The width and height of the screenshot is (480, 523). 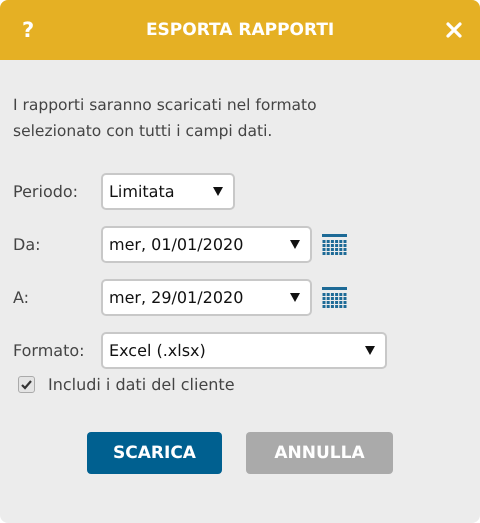 I want to click on close-icon, so click(x=454, y=30).